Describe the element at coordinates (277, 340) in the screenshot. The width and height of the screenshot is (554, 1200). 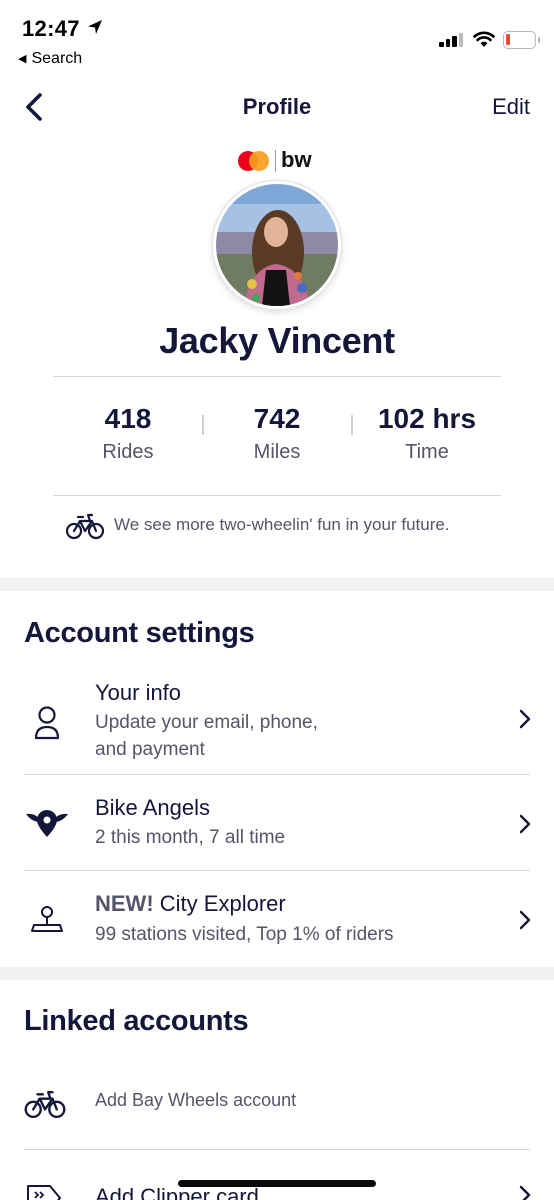
I see `profile-name: Jacky Vincent` at that location.